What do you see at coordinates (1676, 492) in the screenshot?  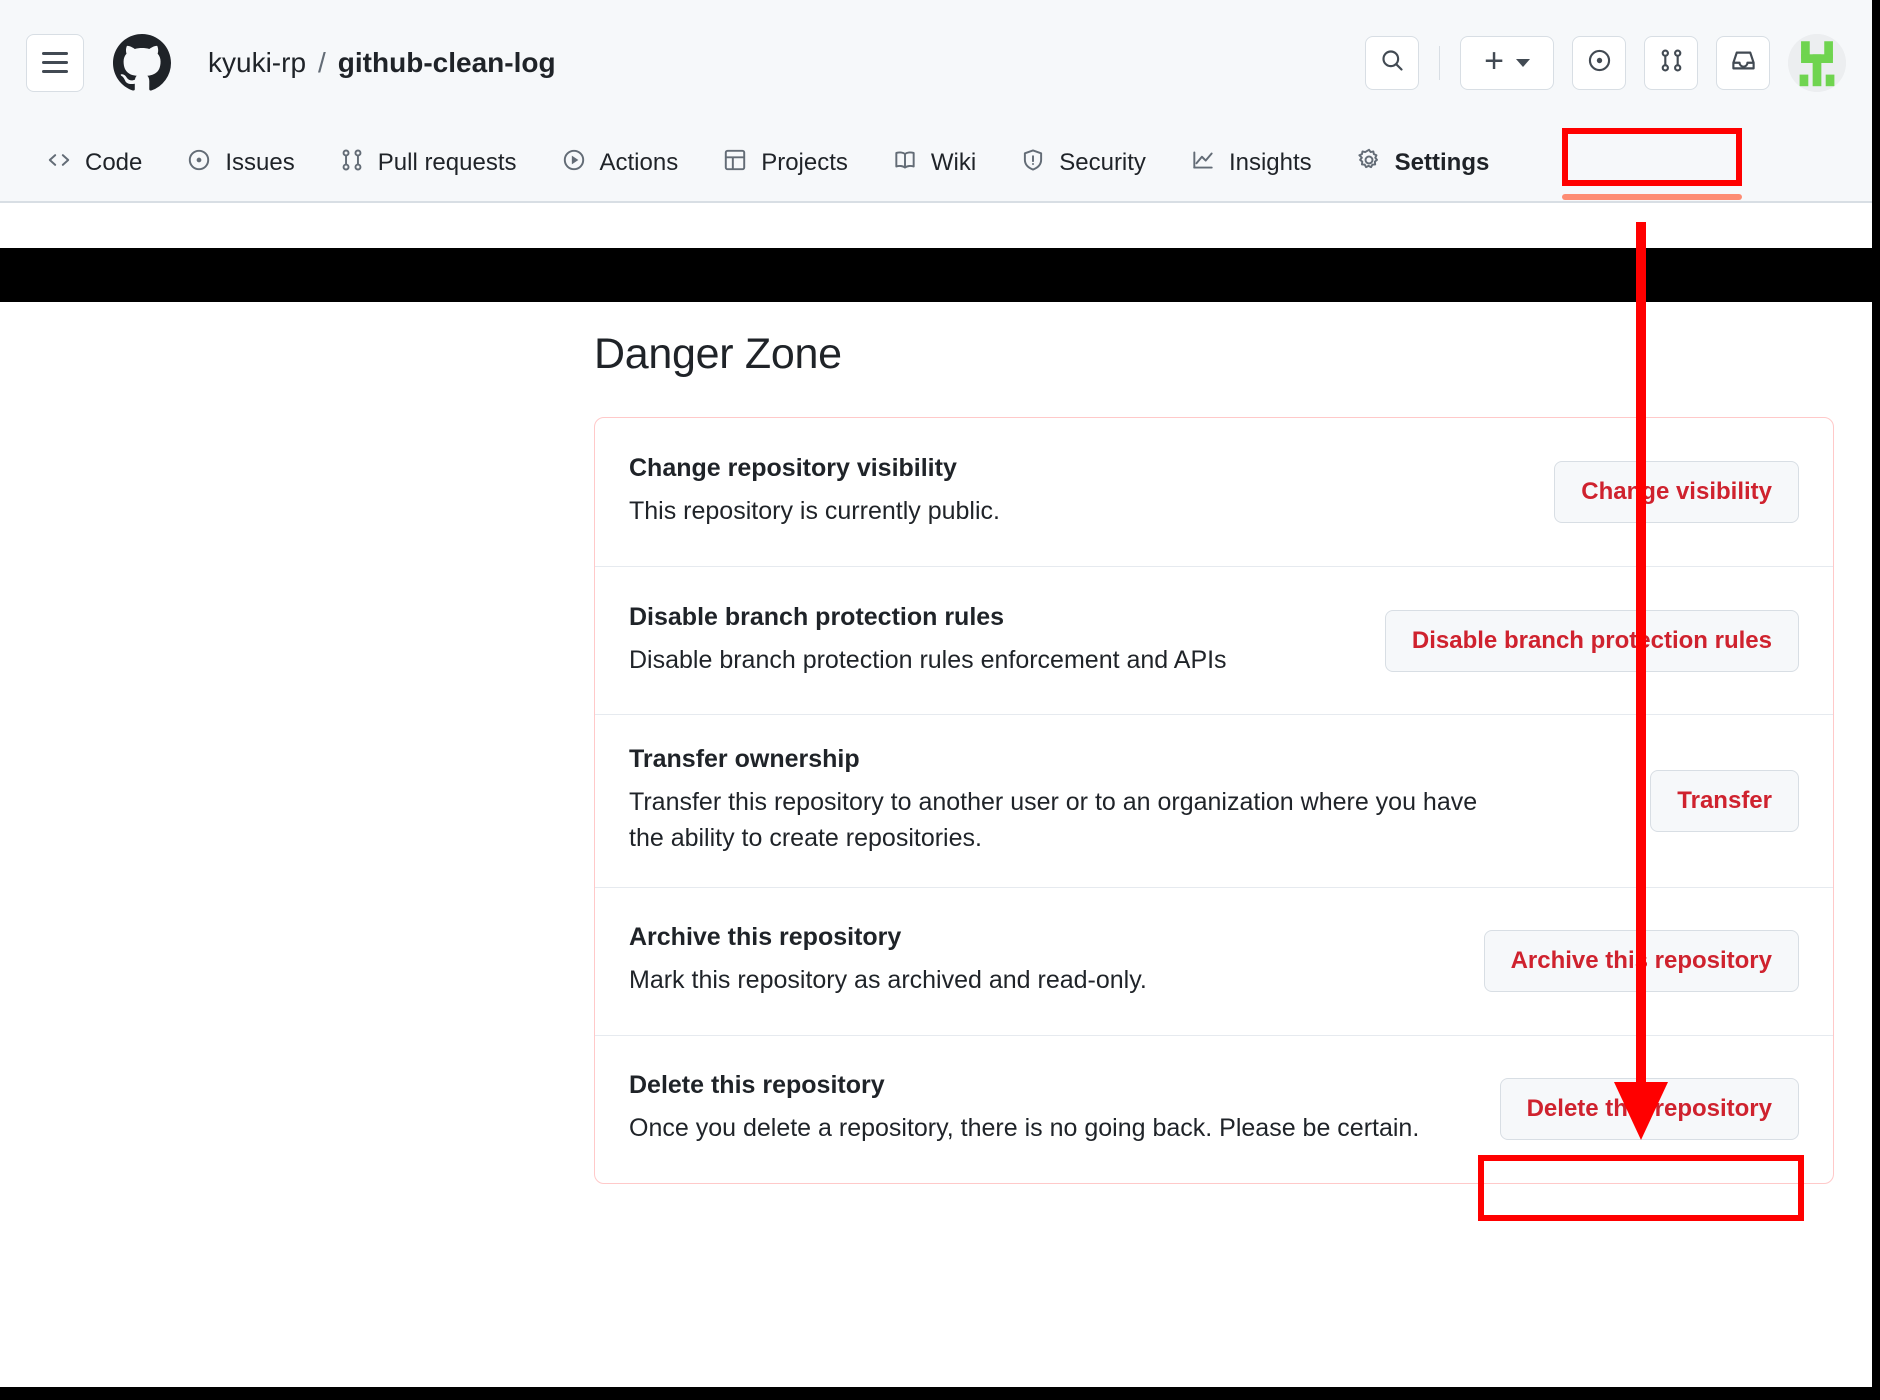 I see `change-visibility-button: Change visibility` at bounding box center [1676, 492].